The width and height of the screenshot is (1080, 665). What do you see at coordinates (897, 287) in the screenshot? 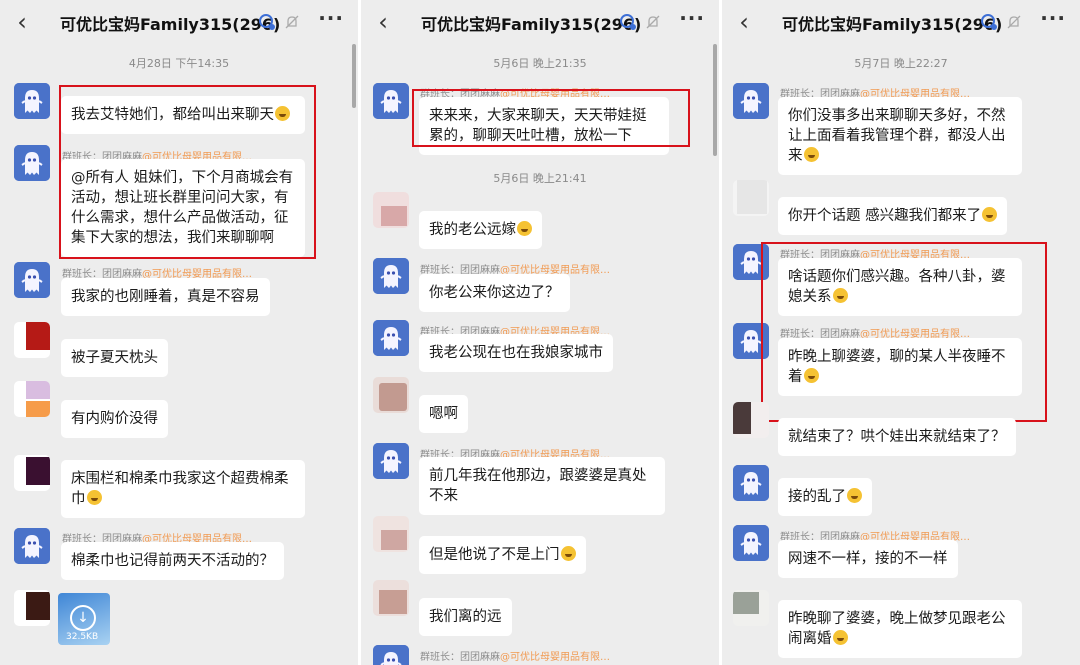
I see `message-text: 啥话题你们感兴趣。各种八卦，婆媳关系` at bounding box center [897, 287].